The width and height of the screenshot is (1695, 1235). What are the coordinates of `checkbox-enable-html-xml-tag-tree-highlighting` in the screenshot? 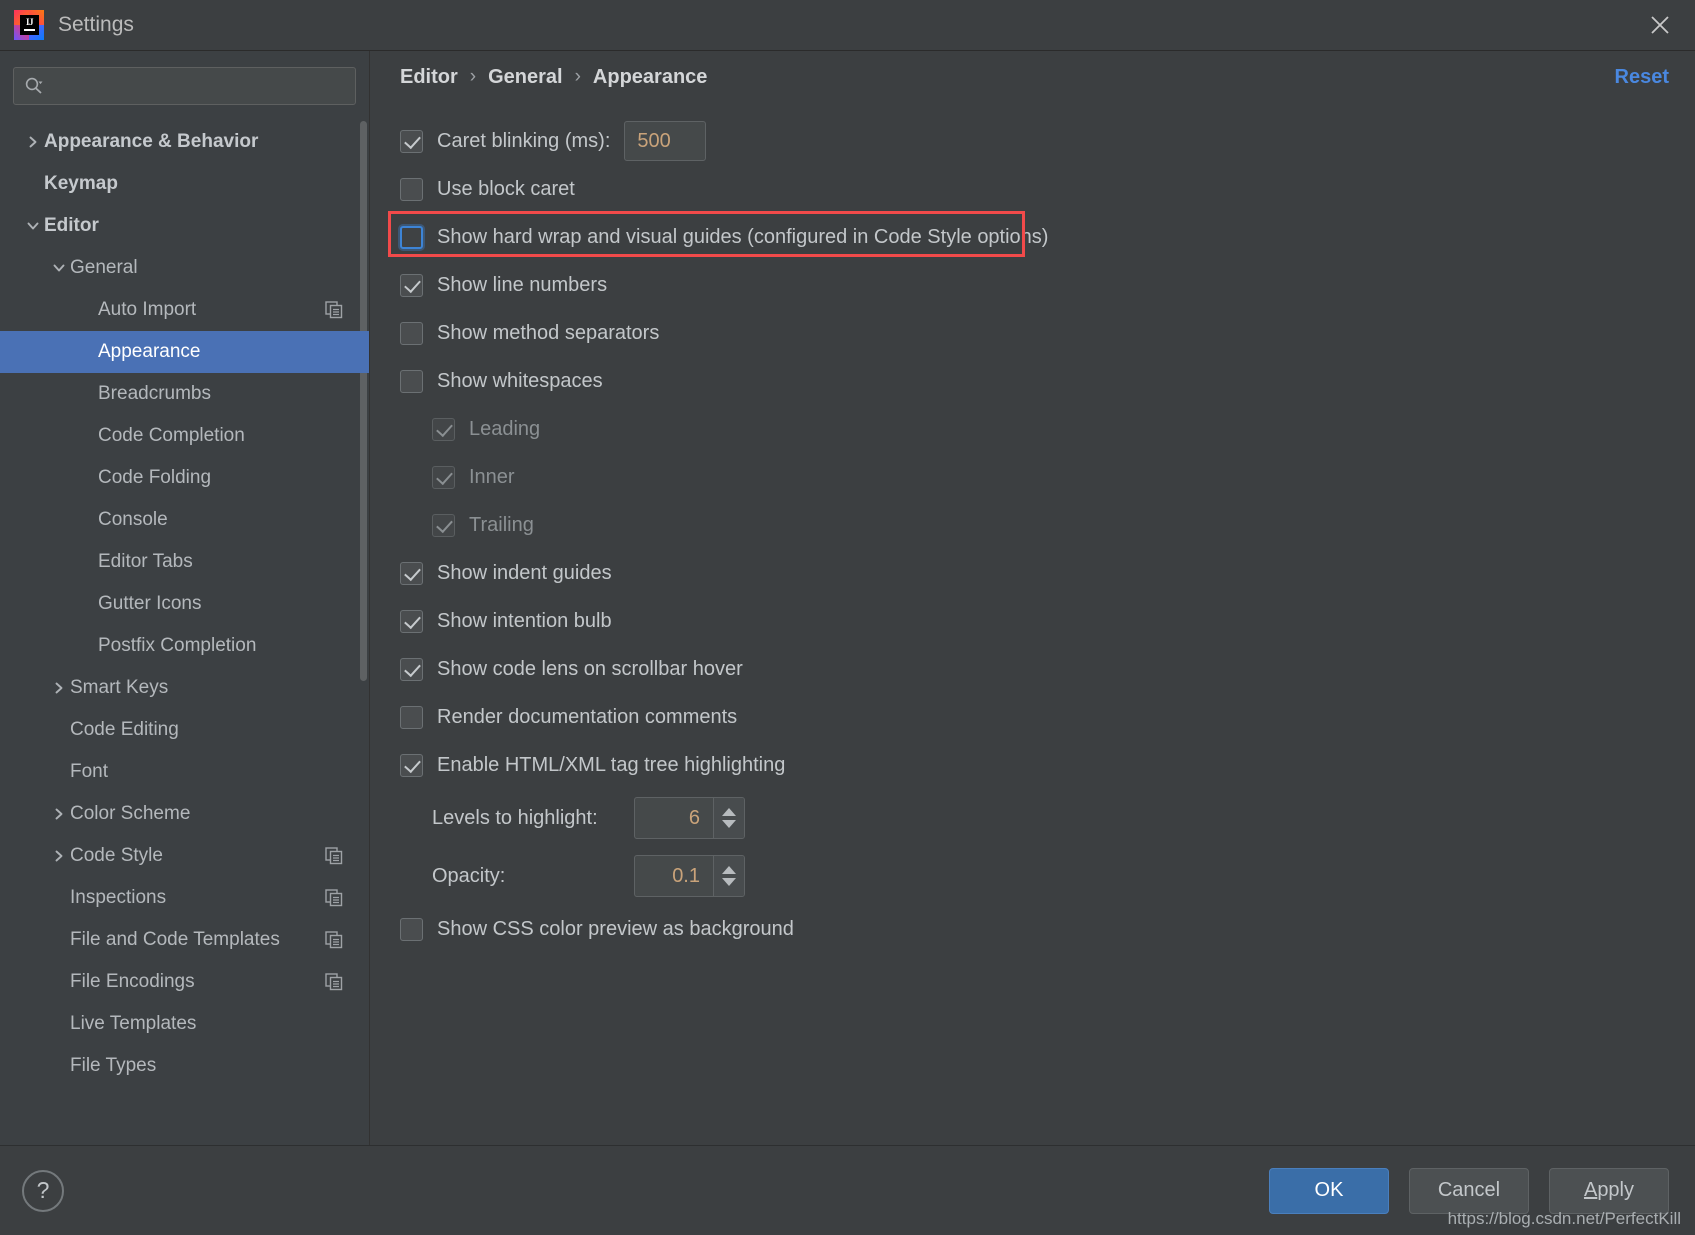 It's located at (411, 765).